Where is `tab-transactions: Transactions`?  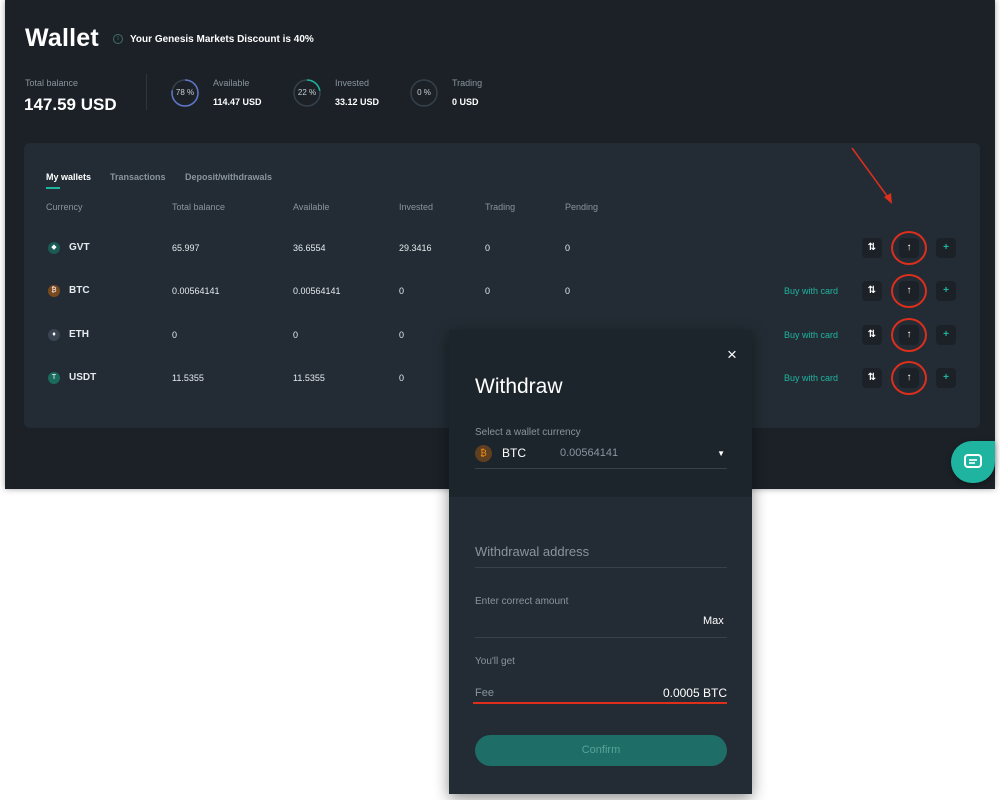 tab-transactions: Transactions is located at coordinates (138, 177).